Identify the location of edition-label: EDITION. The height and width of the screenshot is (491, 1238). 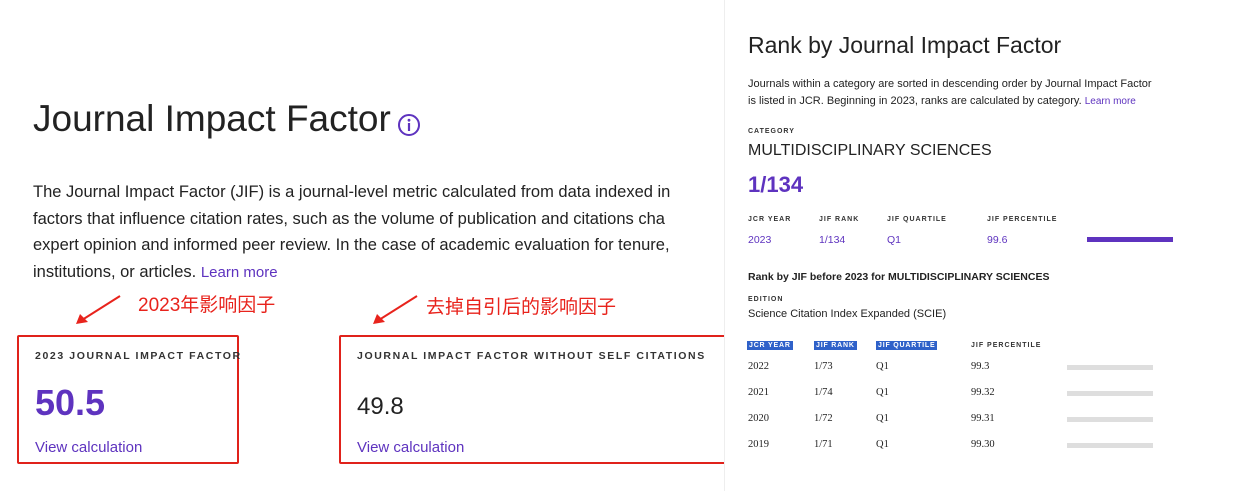
(766, 299).